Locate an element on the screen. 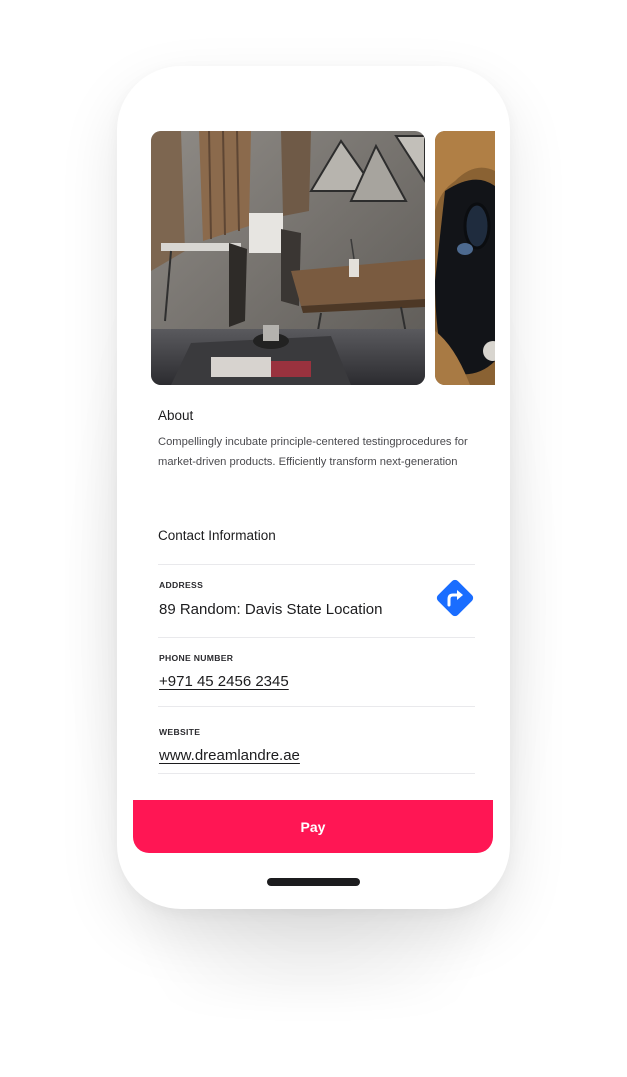 This screenshot has width=627, height=1077. restaurant-interior-photo is located at coordinates (288, 258).